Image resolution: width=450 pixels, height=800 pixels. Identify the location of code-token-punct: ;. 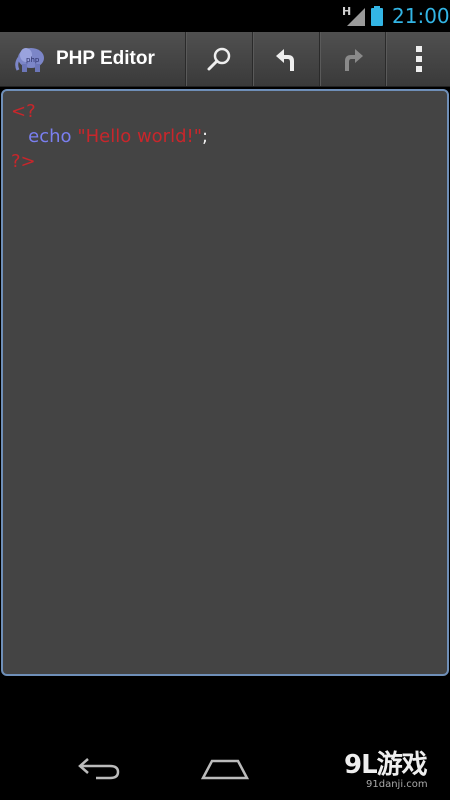
(205, 136).